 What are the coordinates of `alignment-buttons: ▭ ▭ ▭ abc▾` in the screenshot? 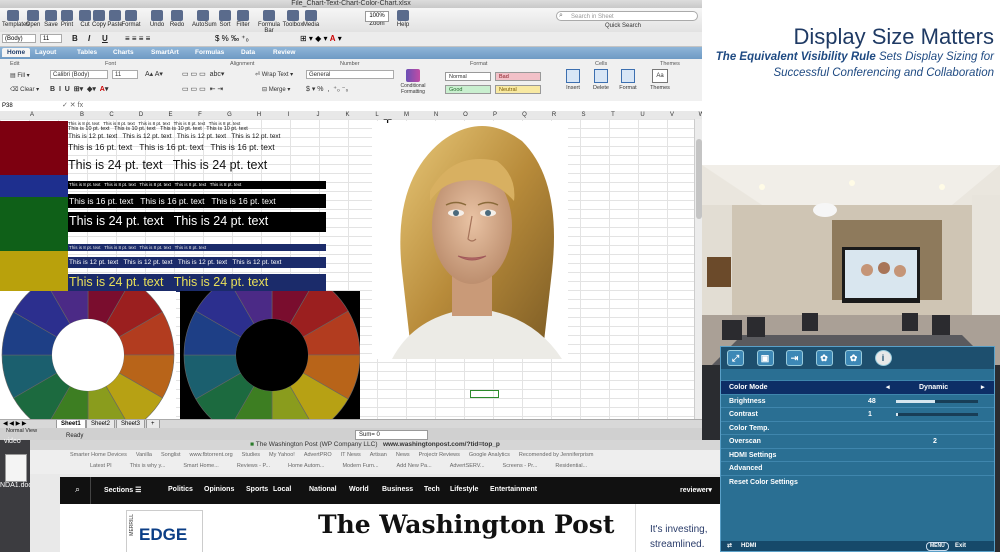 It's located at (203, 74).